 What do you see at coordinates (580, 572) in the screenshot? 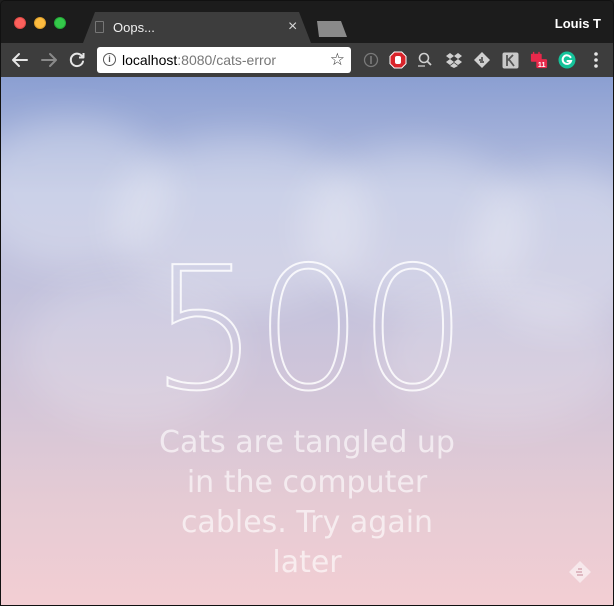
I see `feedly-corner-icon` at bounding box center [580, 572].